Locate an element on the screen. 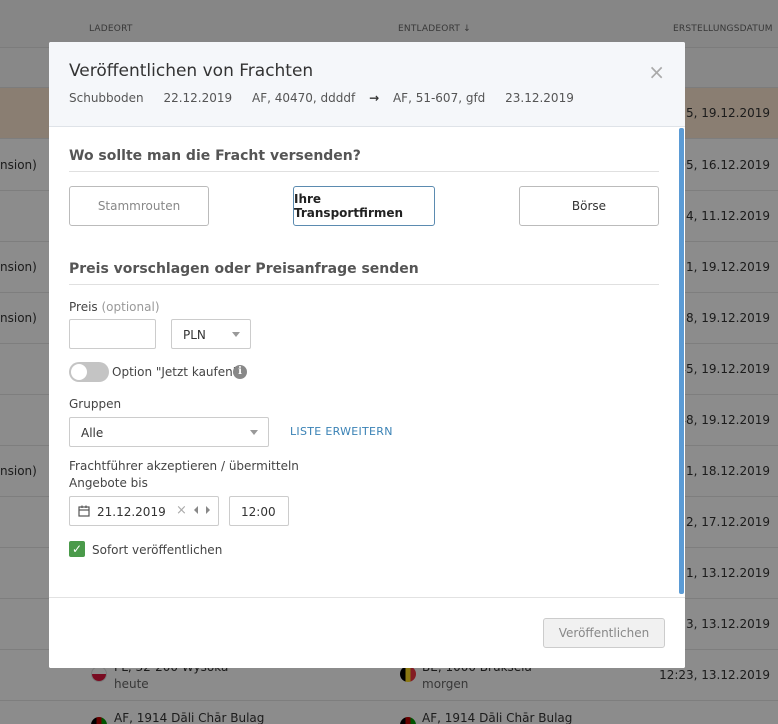 The height and width of the screenshot is (724, 778). publish-now-label: Sofort veröffentlichen is located at coordinates (157, 550).